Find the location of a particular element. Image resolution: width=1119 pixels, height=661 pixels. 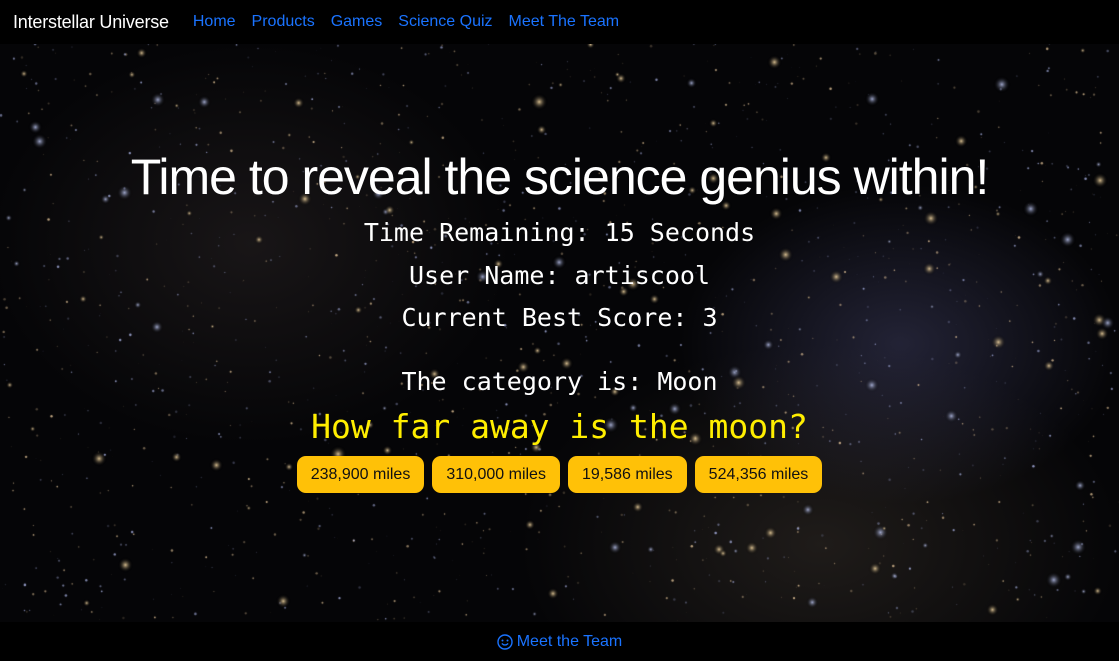

answer-button-3: 19,586 miles is located at coordinates (627, 474).